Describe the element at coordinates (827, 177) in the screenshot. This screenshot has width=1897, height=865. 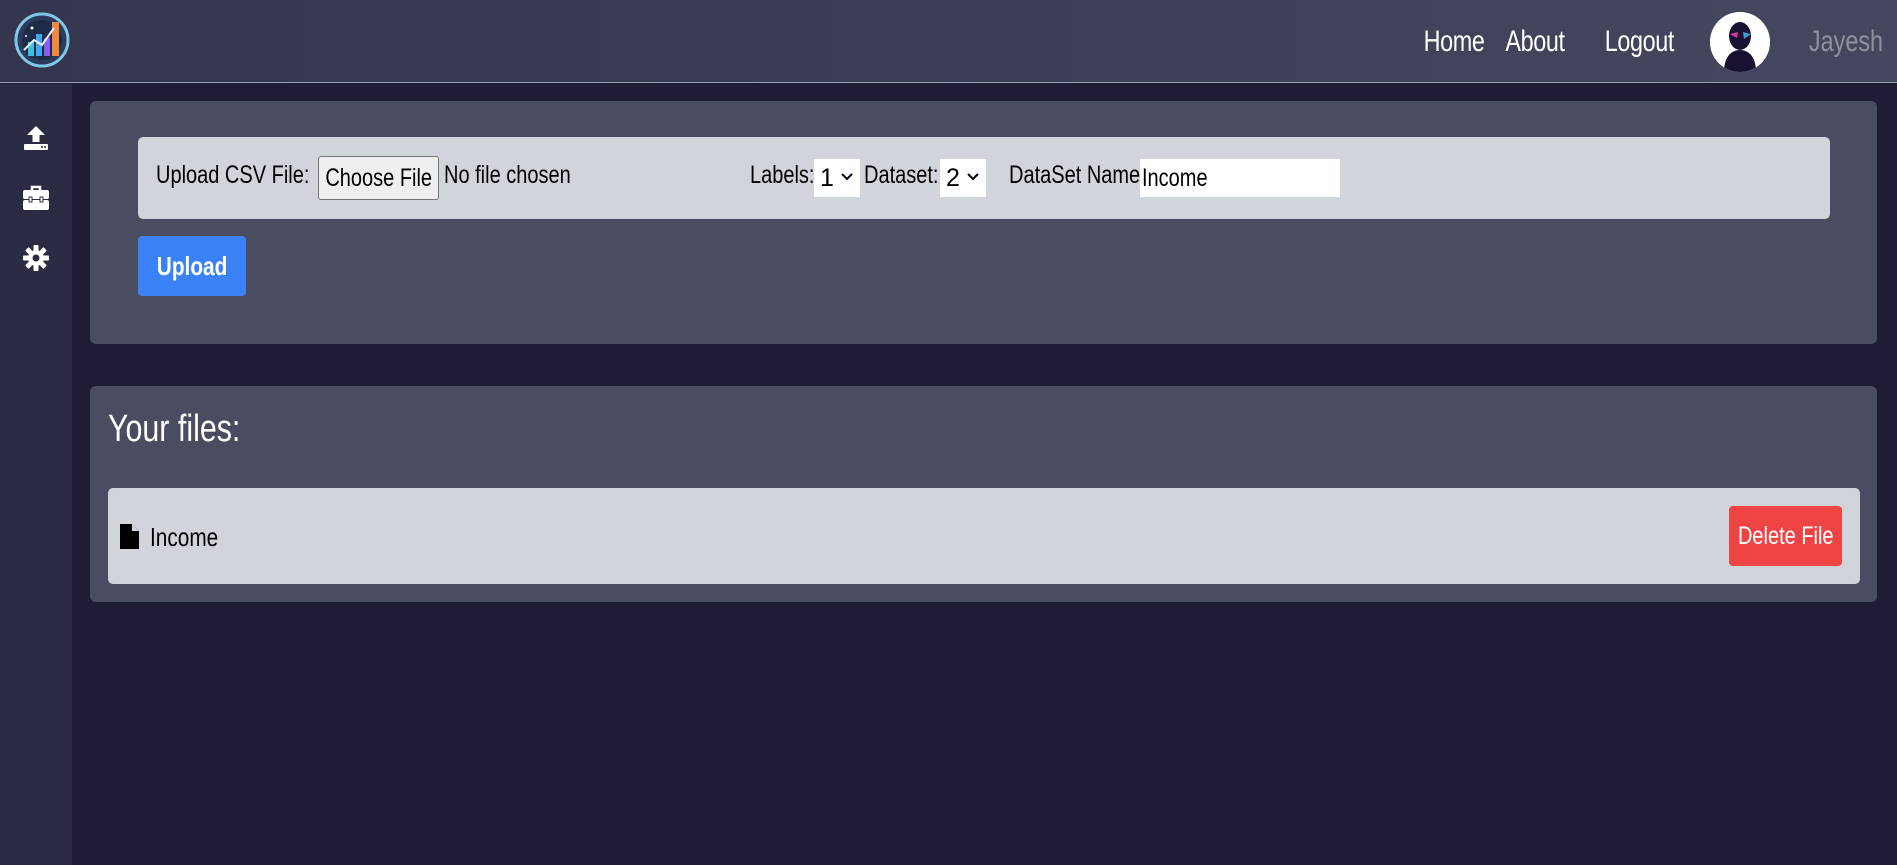
I see `labels-select-value: 1` at that location.